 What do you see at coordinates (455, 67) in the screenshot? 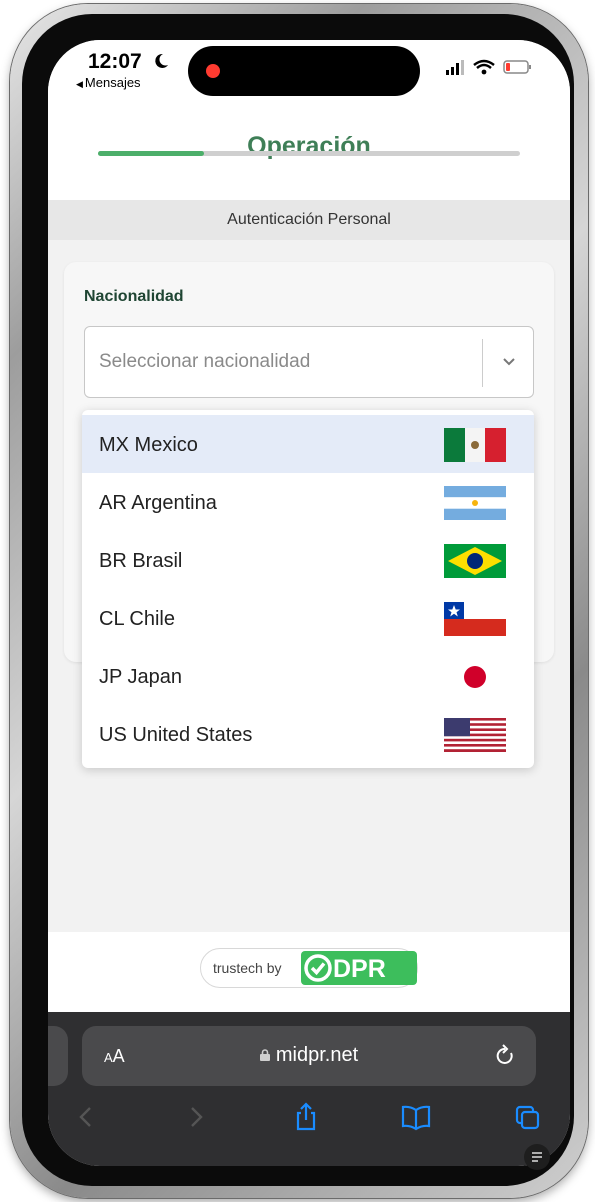
I see `signal-icon` at bounding box center [455, 67].